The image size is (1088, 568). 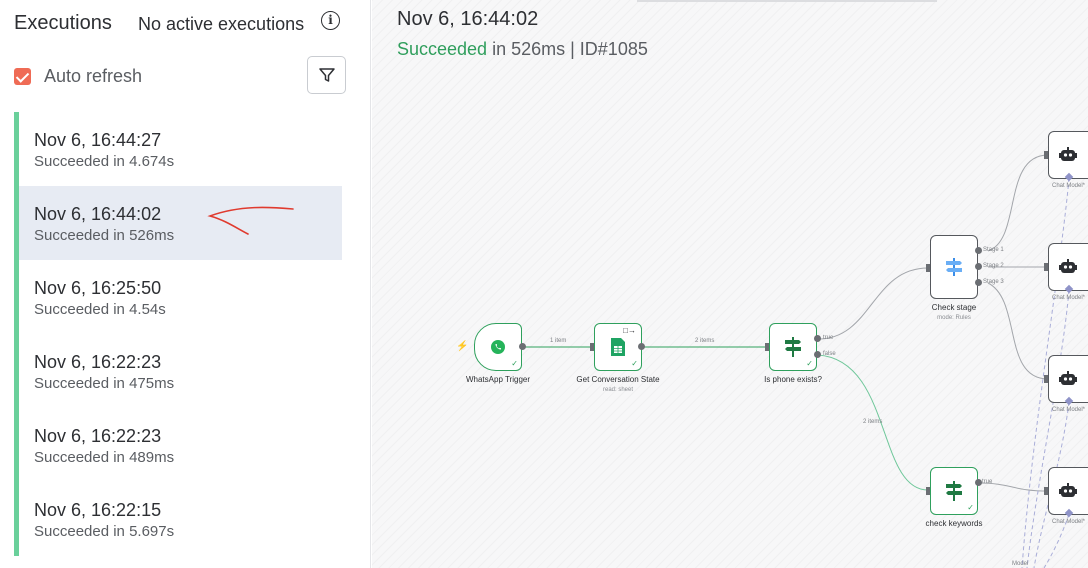 What do you see at coordinates (104, 383) in the screenshot?
I see `execution-status: Succeeded in 475ms` at bounding box center [104, 383].